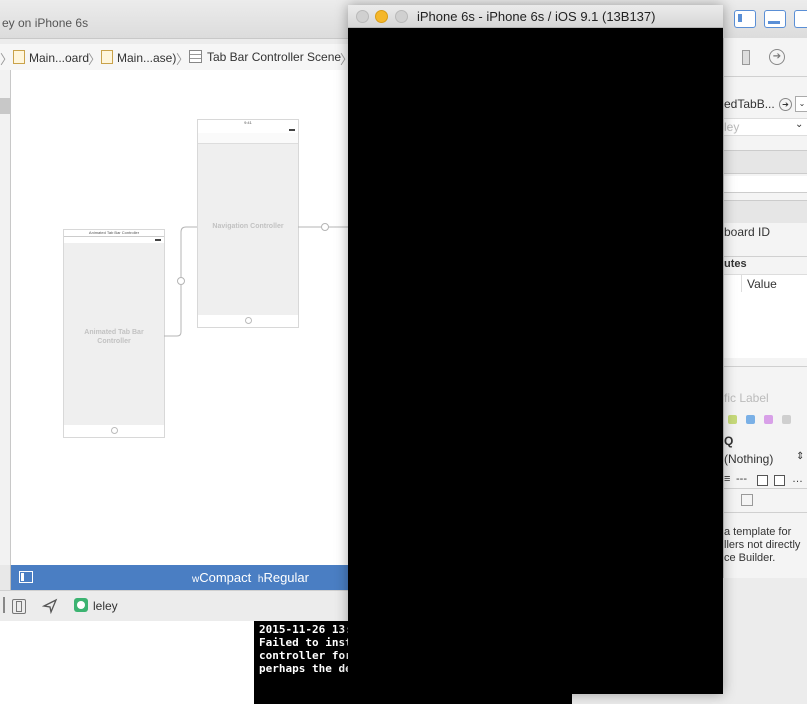 Image resolution: width=807 pixels, height=704 pixels. I want to click on storyboard-id-row: board ID, so click(765, 232).